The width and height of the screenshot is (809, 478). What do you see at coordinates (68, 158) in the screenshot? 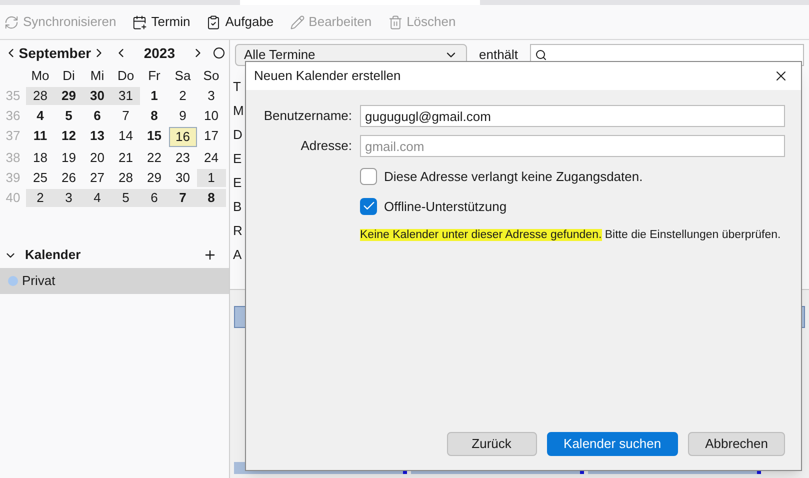
I see `calendar-day: 19` at bounding box center [68, 158].